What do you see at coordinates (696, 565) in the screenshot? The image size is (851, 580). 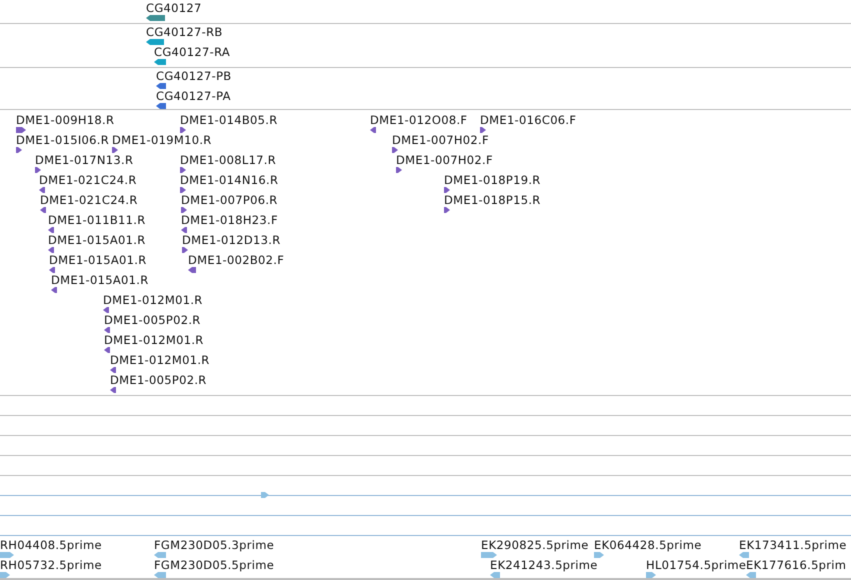 I see `feature-label: HL01754.5prime` at bounding box center [696, 565].